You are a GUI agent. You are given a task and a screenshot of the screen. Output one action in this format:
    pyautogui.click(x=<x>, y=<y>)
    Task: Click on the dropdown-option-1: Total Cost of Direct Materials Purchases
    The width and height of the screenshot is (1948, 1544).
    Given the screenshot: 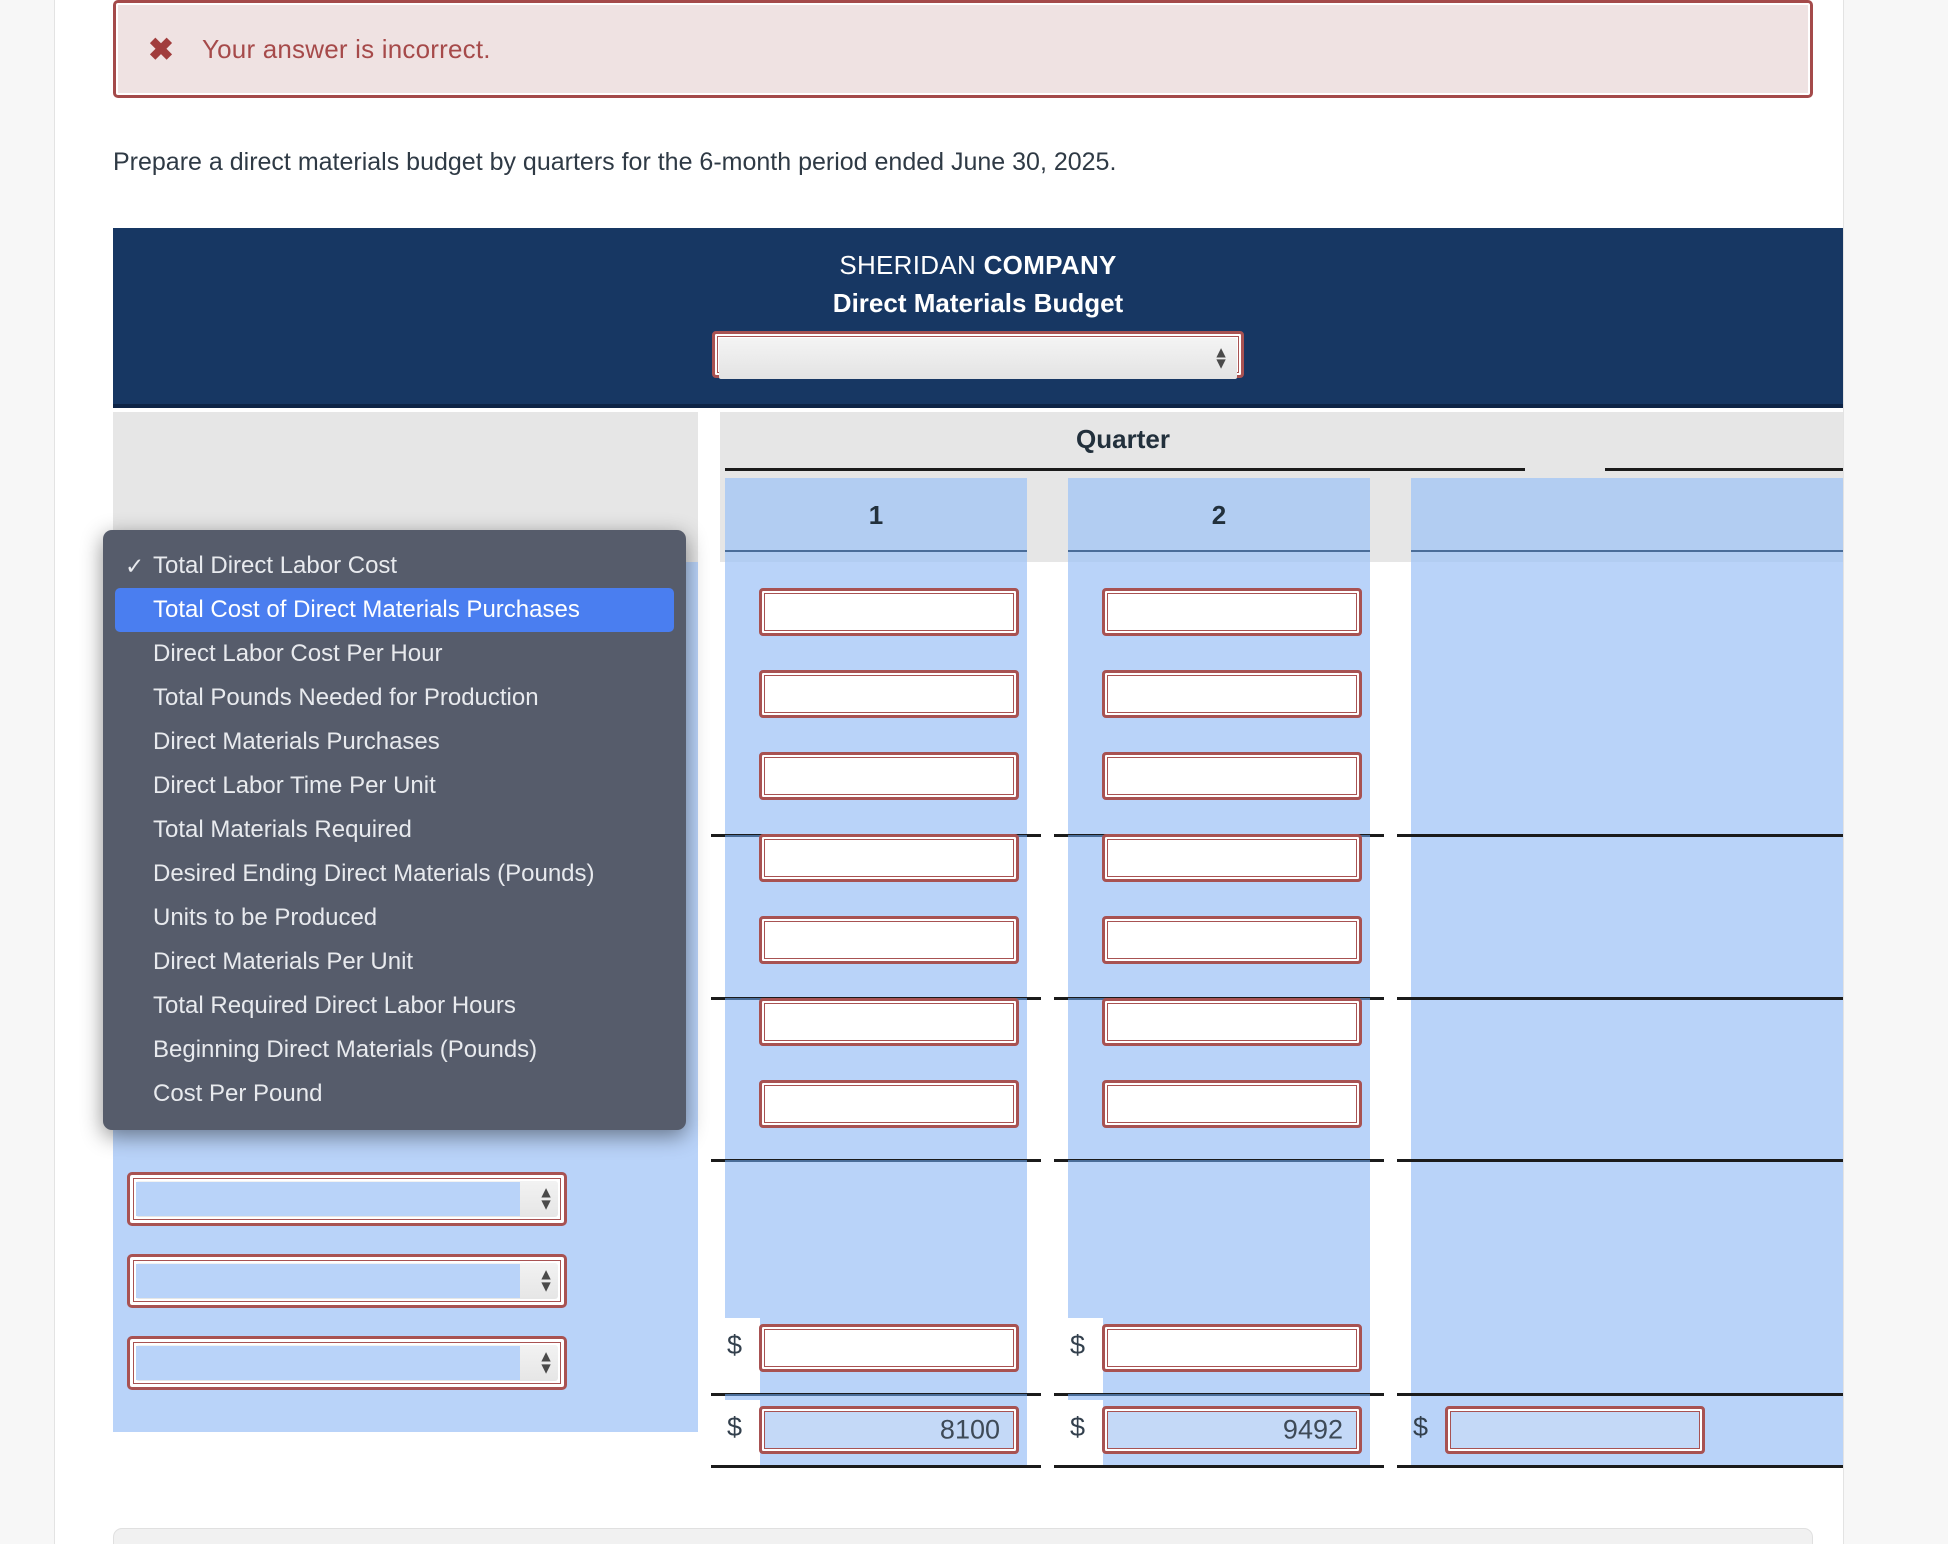 What is the action you would take?
    pyautogui.click(x=394, y=610)
    